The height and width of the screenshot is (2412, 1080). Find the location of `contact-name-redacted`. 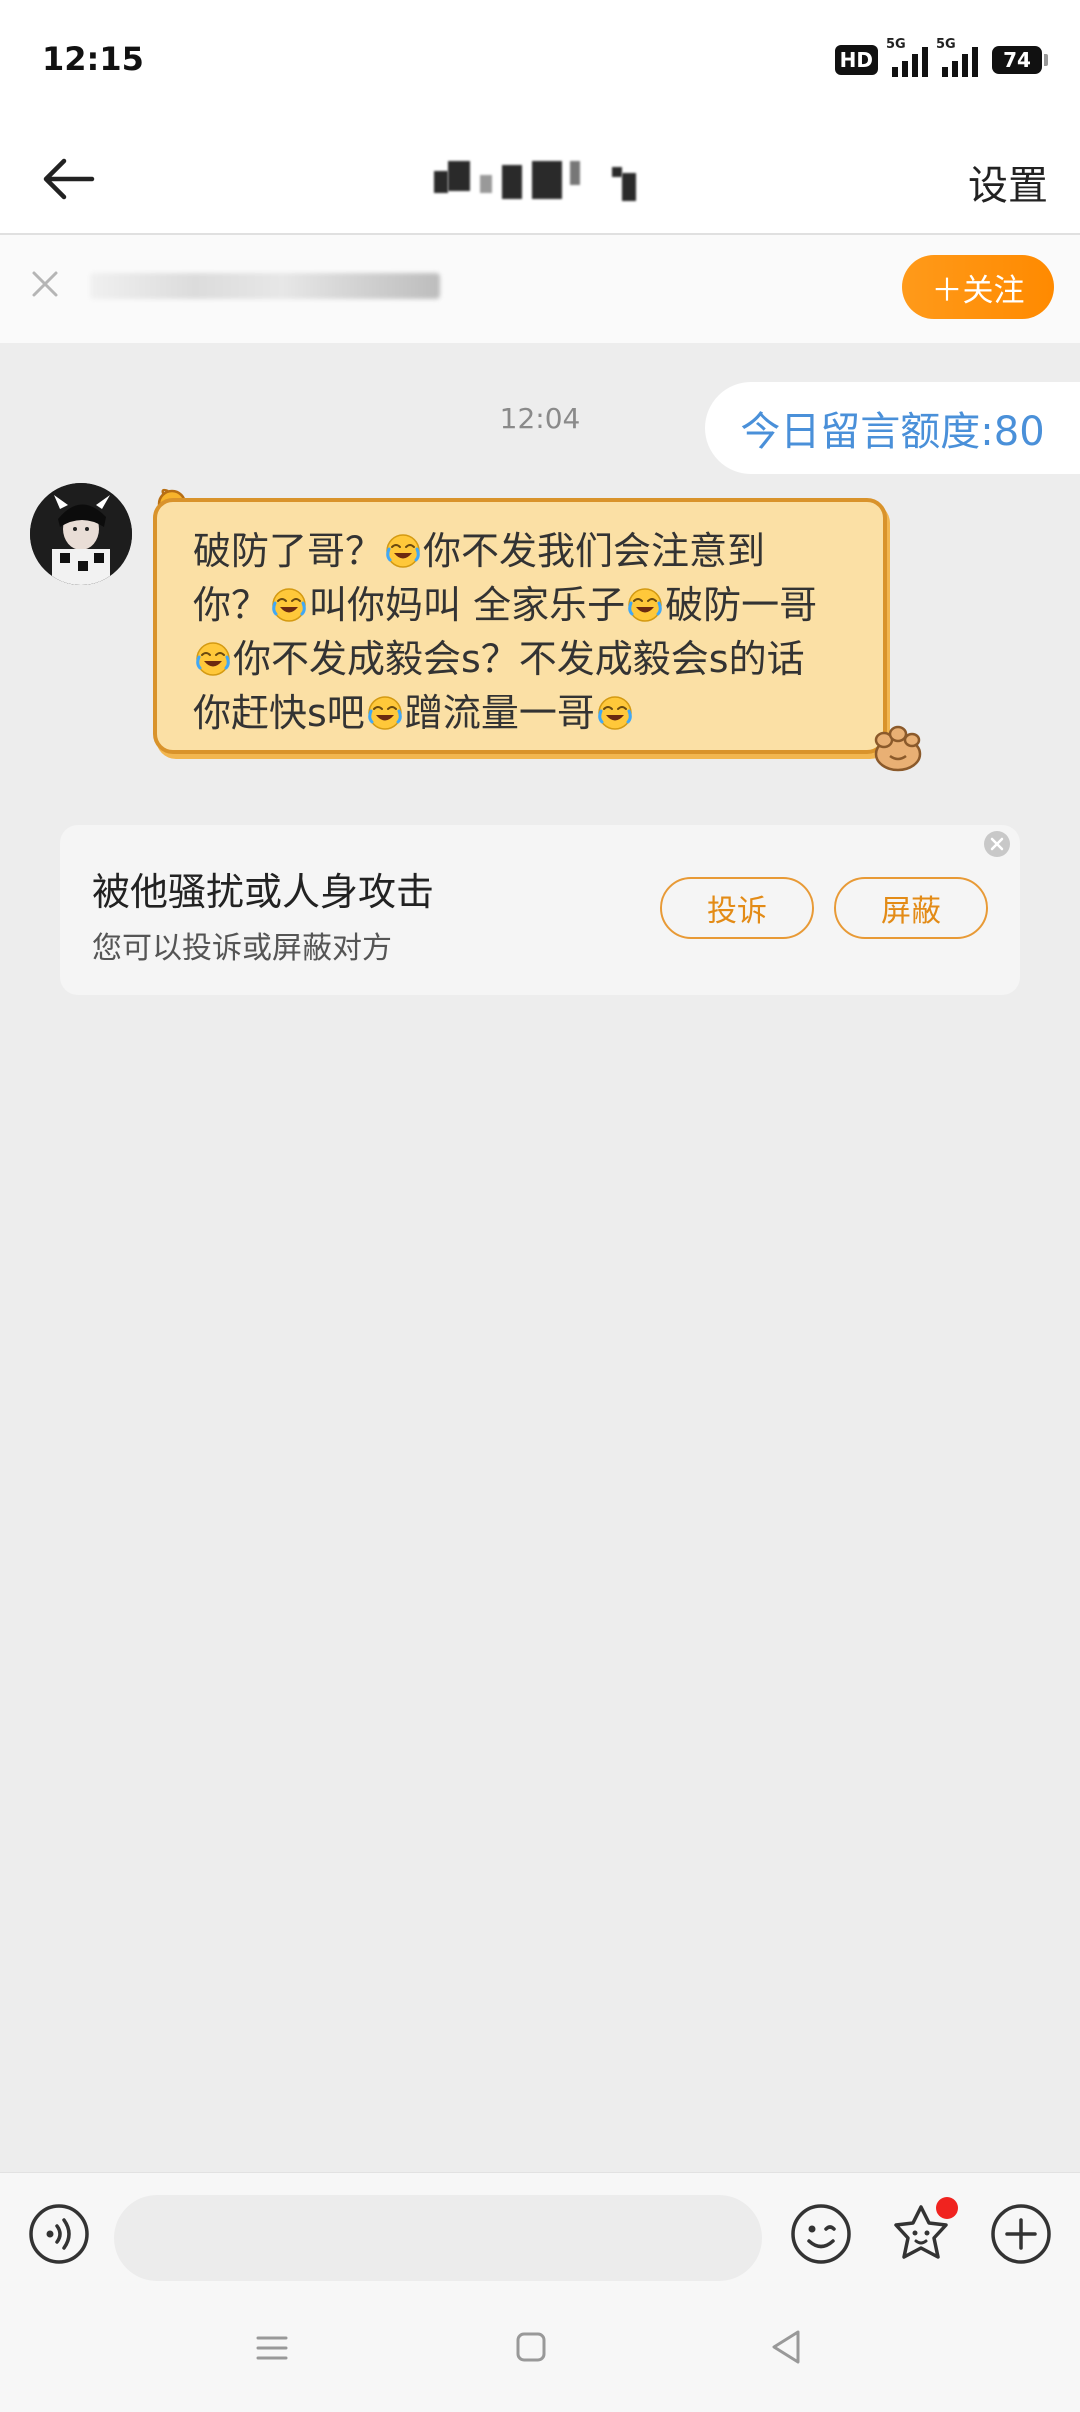

contact-name-redacted is located at coordinates (540, 179).